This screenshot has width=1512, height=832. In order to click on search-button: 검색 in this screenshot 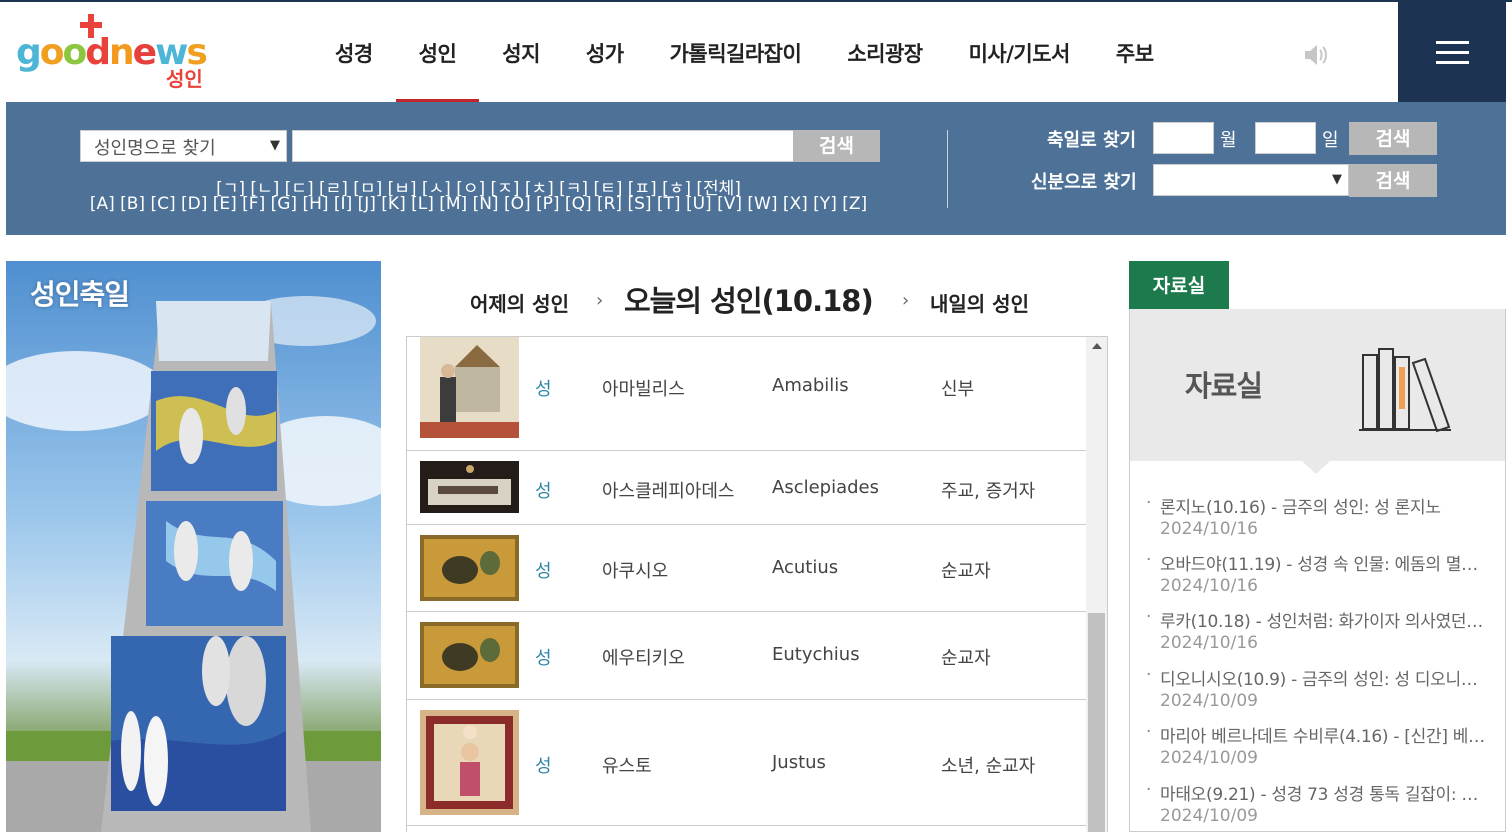, I will do `click(836, 146)`.